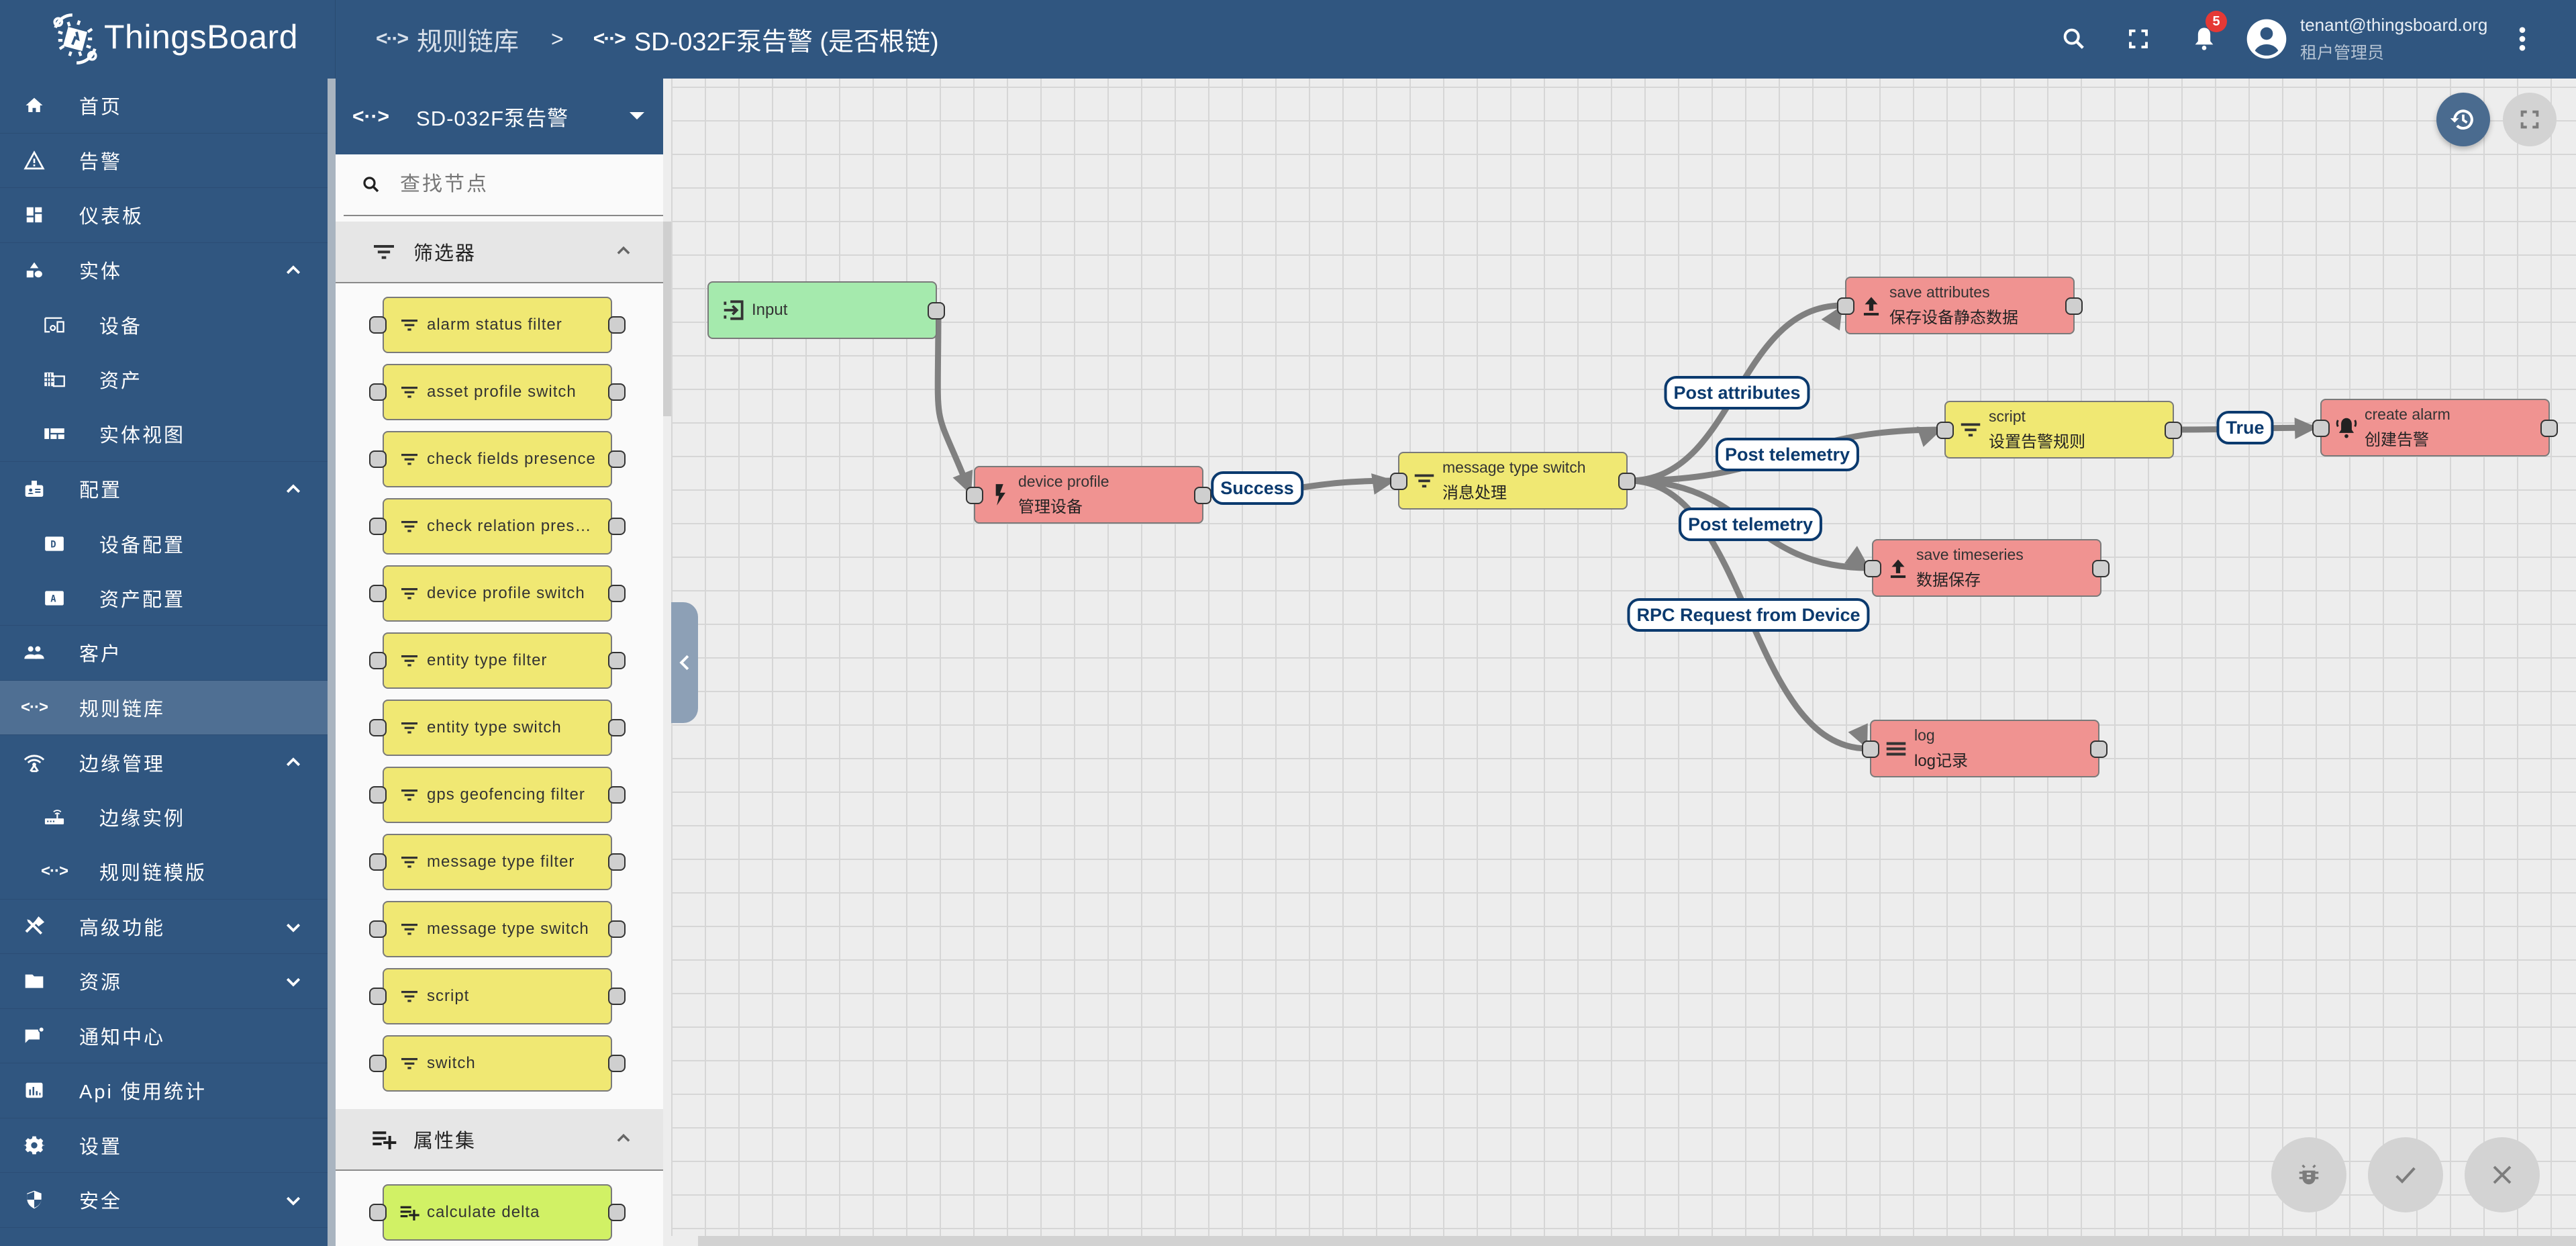 The image size is (2576, 1246). I want to click on sidebar-item-20: 安全, so click(164, 1200).